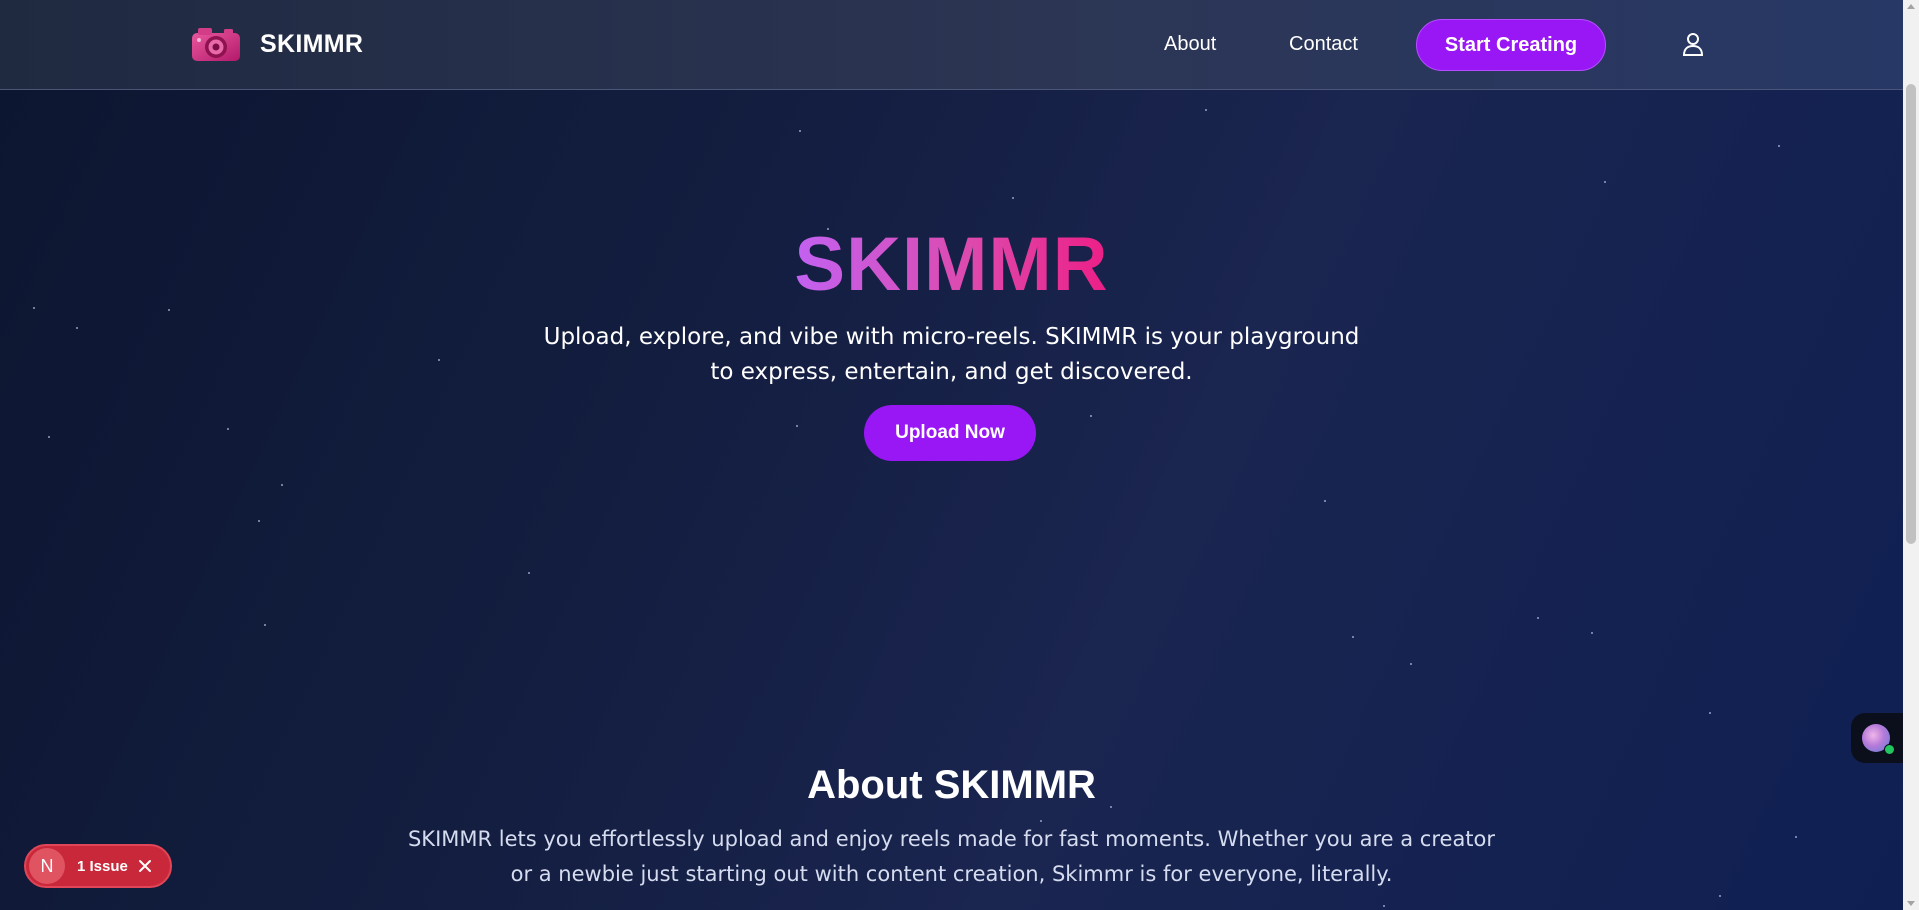  I want to click on start-creating-button: Start Creating, so click(1511, 45).